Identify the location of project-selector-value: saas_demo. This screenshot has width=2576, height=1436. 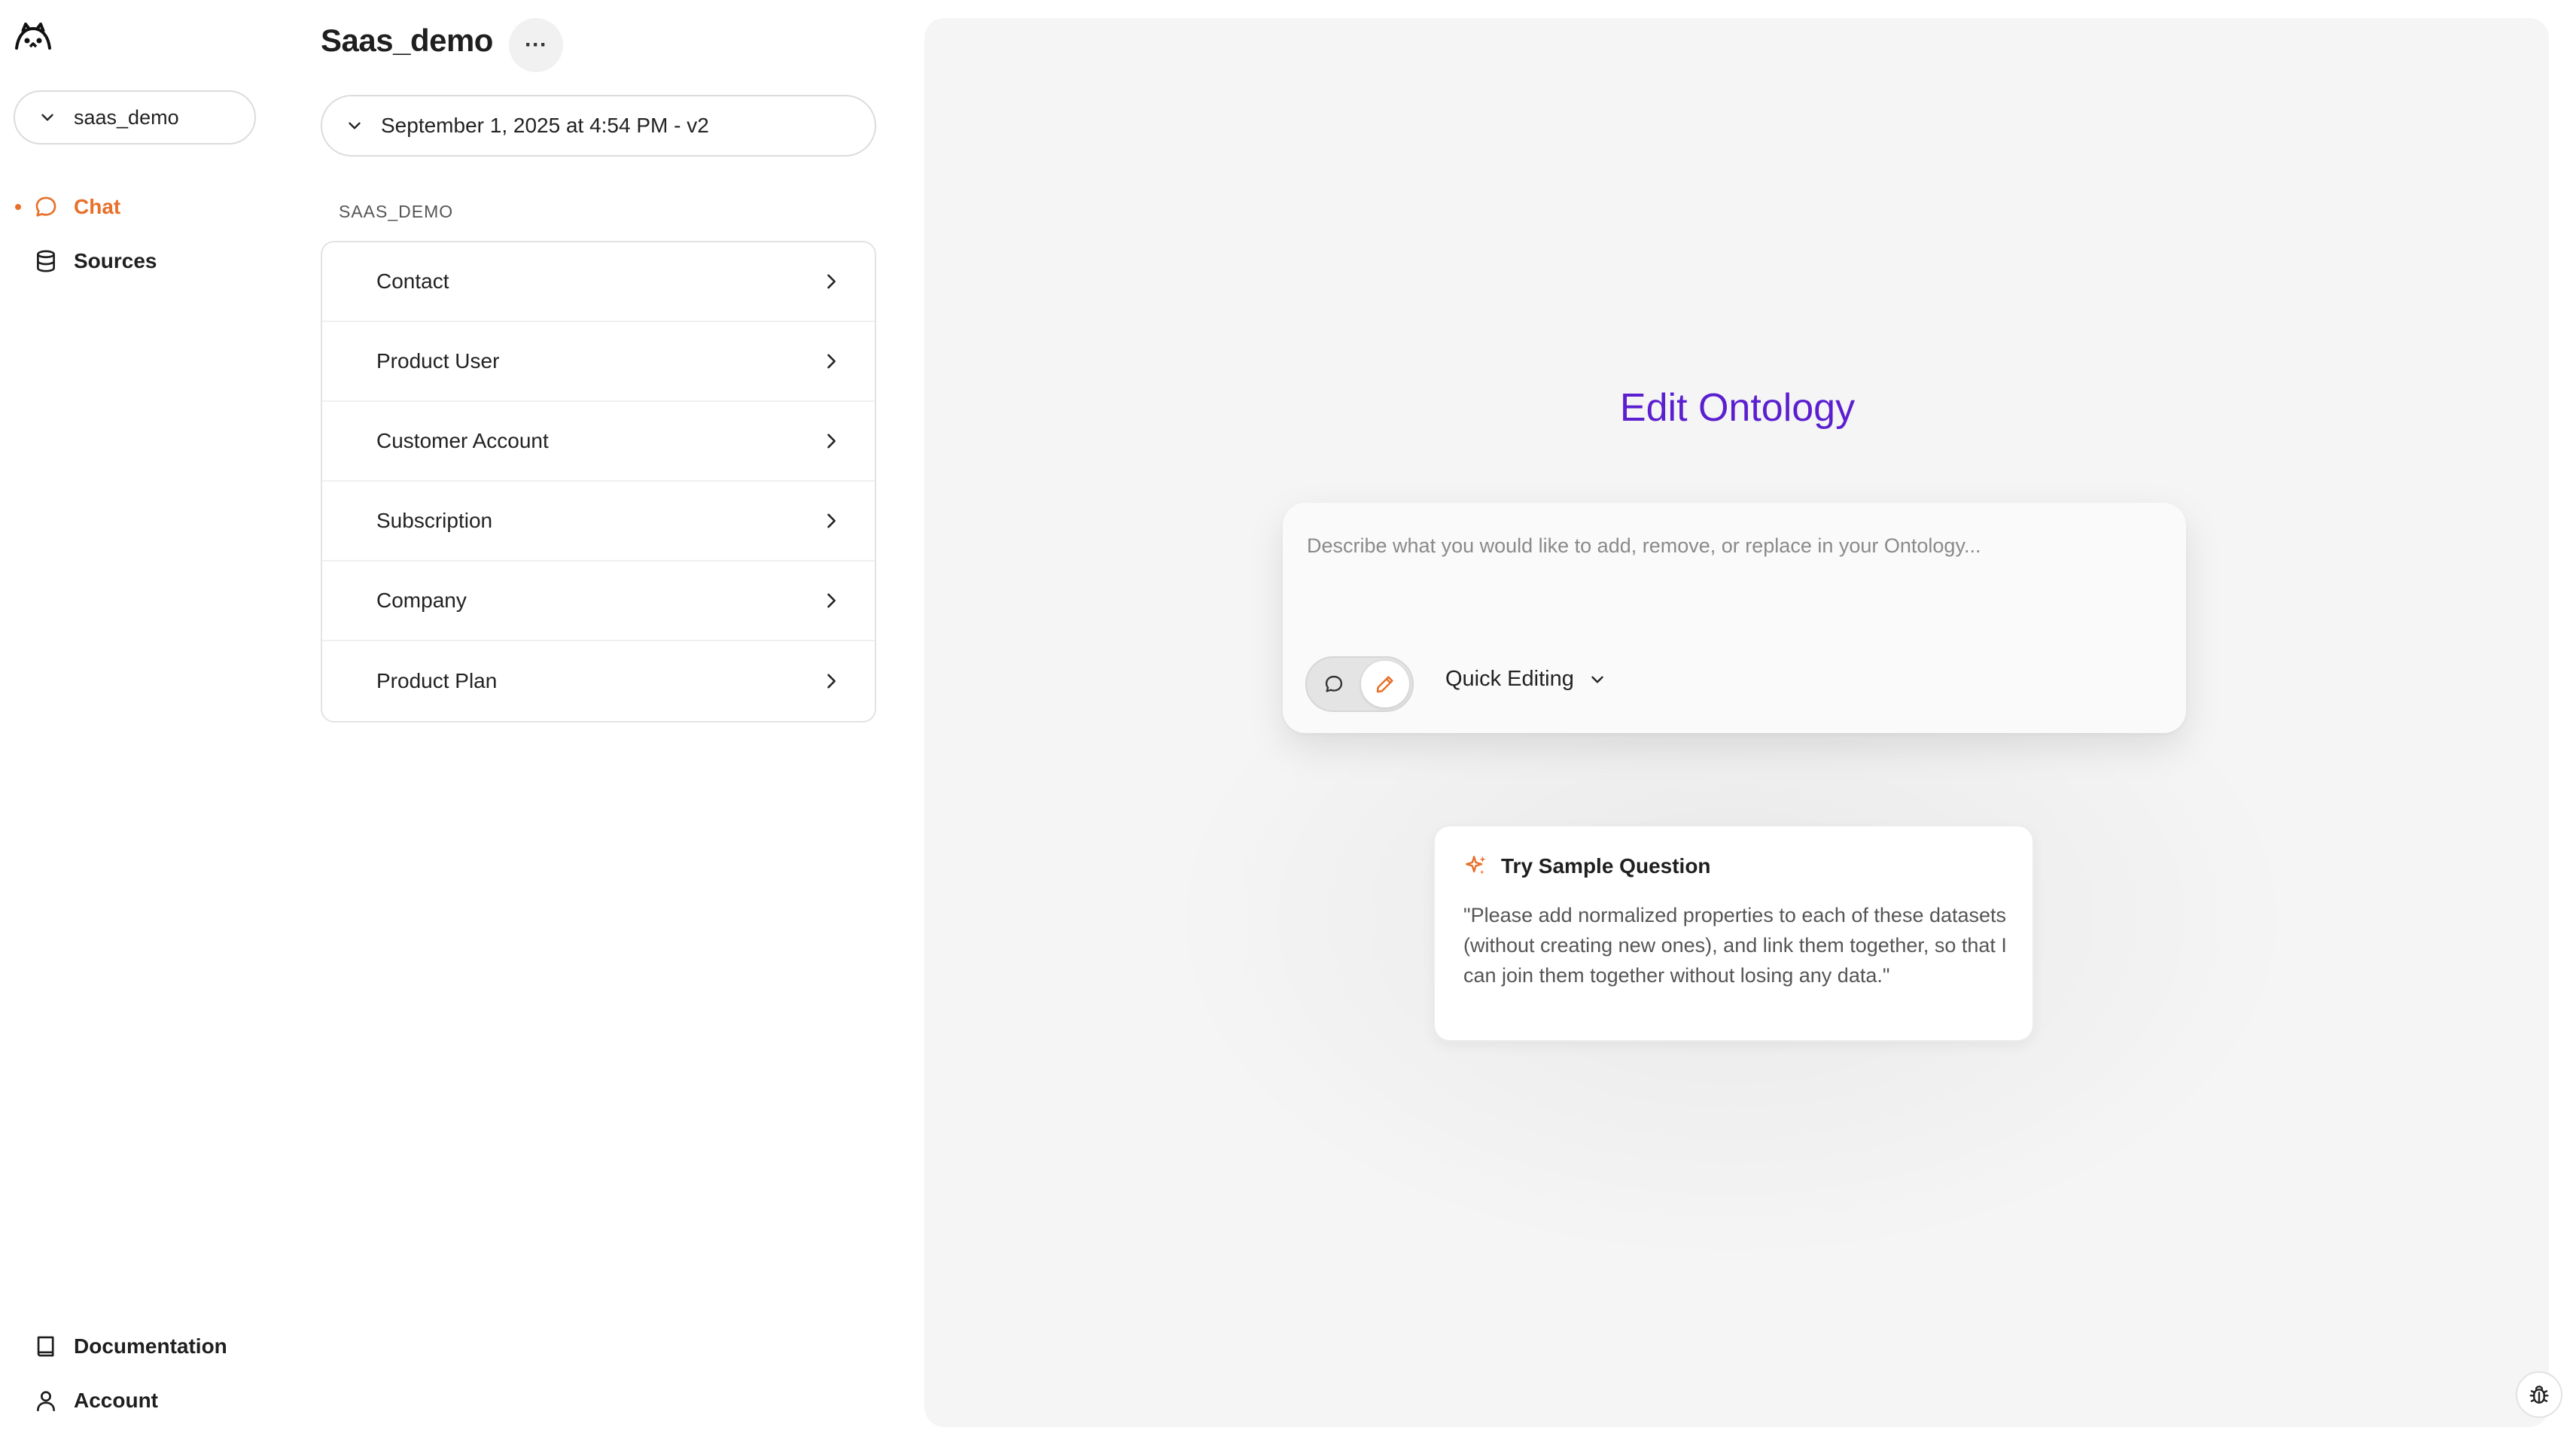
(127, 117).